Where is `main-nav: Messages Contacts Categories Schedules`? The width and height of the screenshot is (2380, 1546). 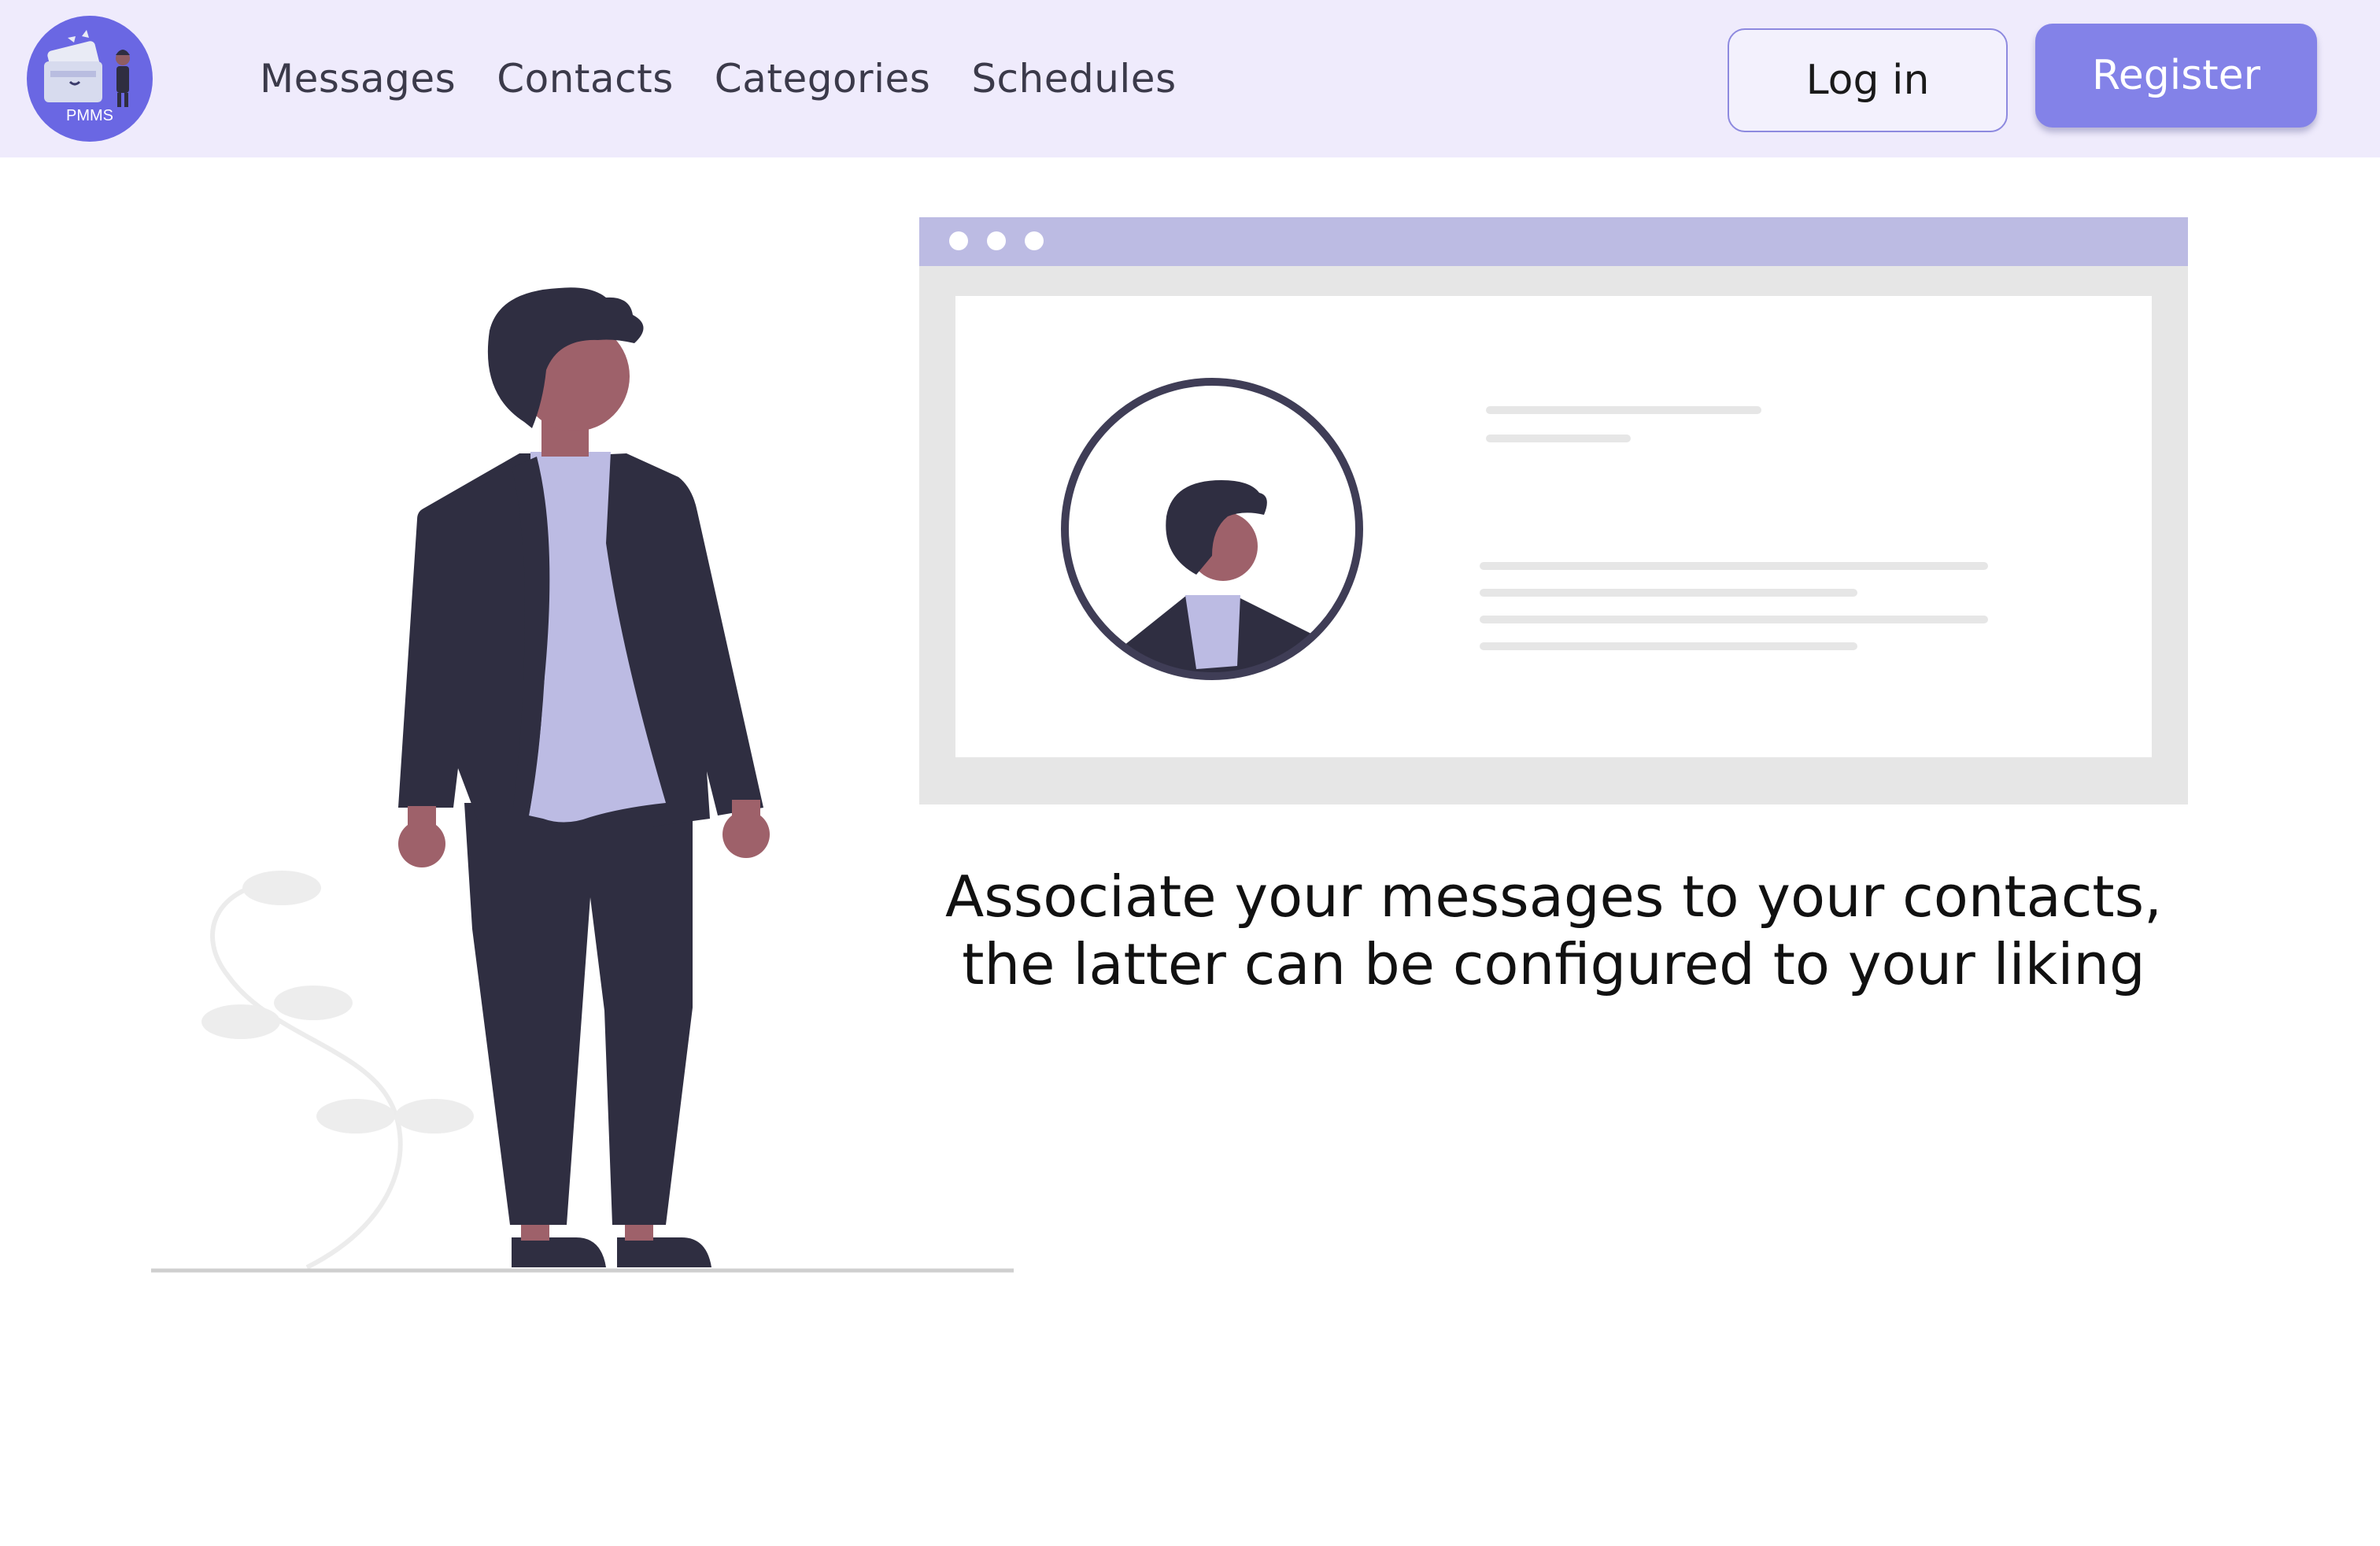 main-nav: Messages Contacts Categories Schedules is located at coordinates (718, 79).